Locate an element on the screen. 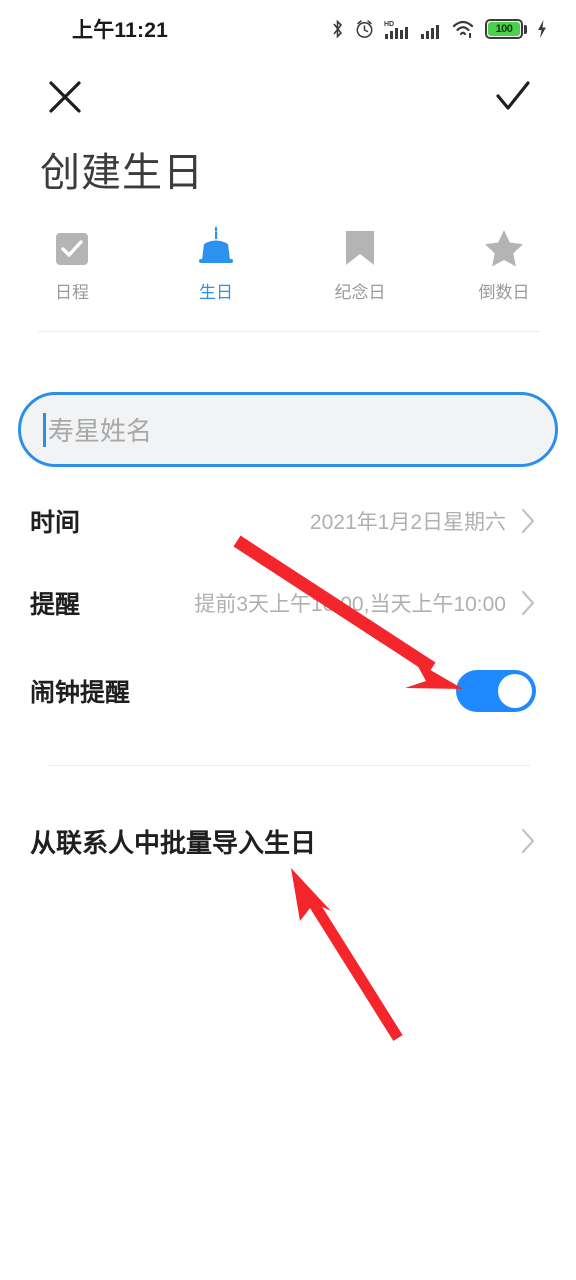  bluetooth-icon is located at coordinates (338, 29).